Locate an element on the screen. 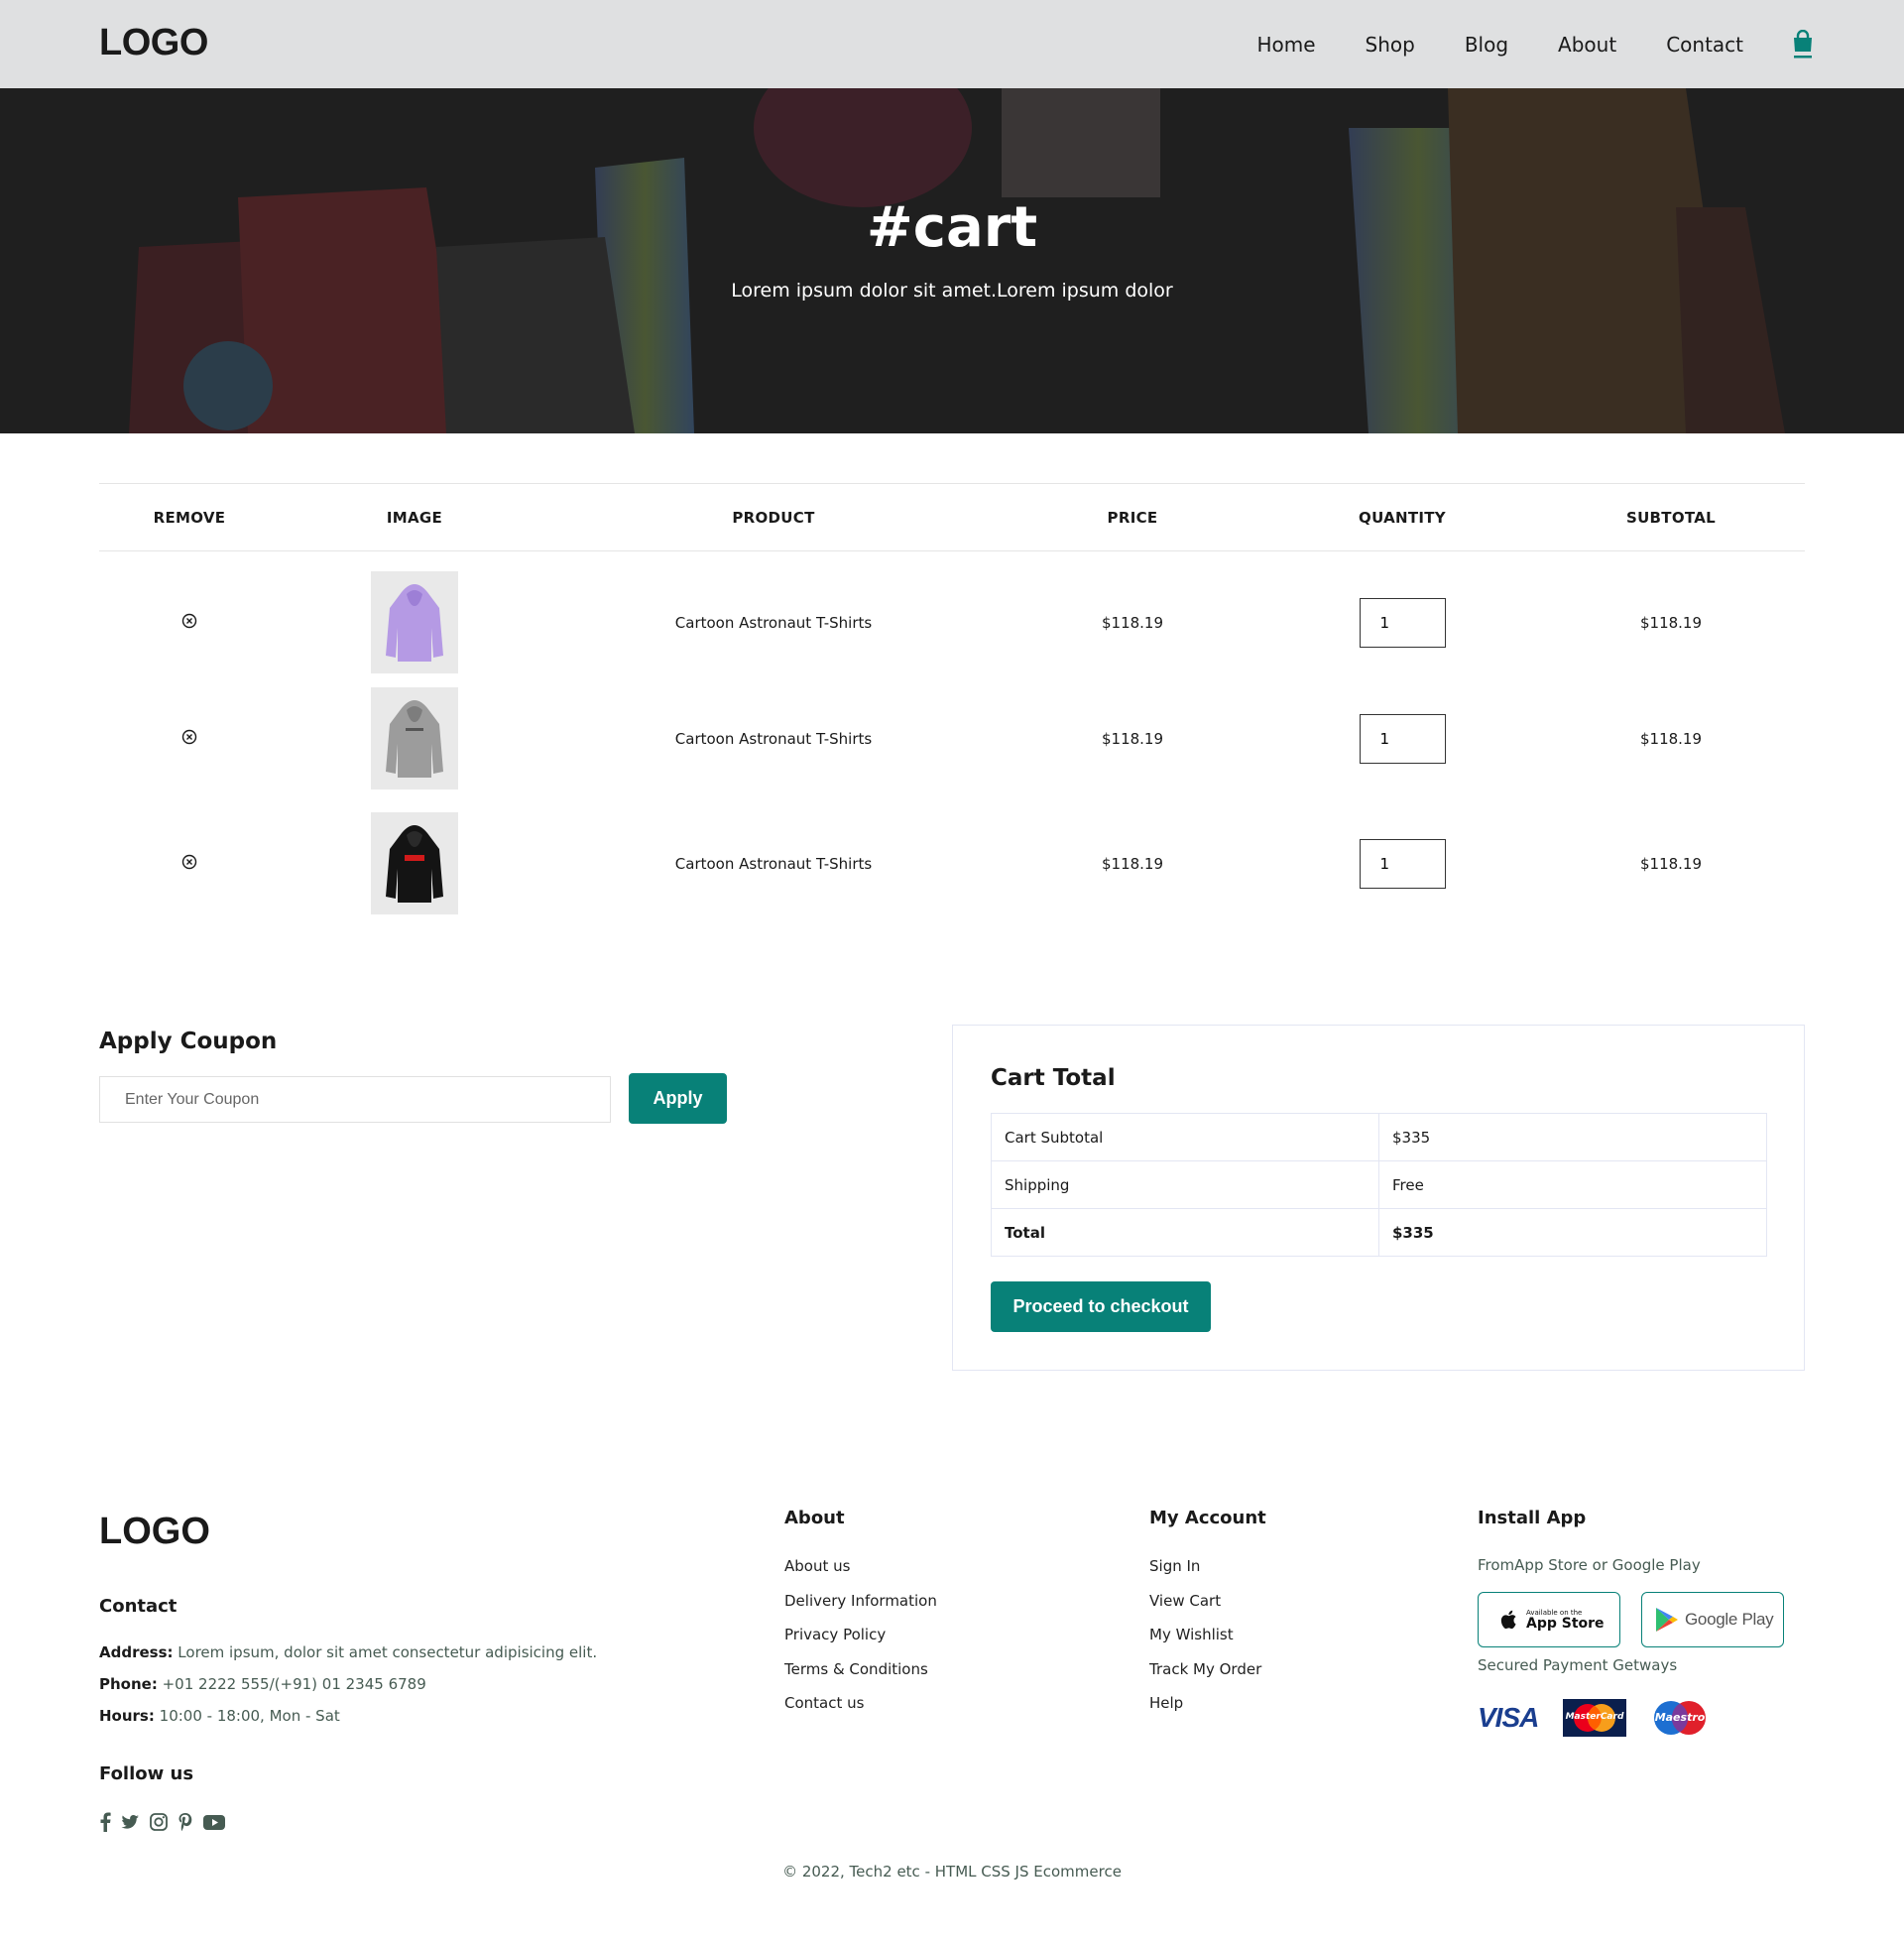 This screenshot has height=1942, width=1904. footer-hours: Hours: 10:00 - 18:00, Mon - Sat is located at coordinates (219, 1716).